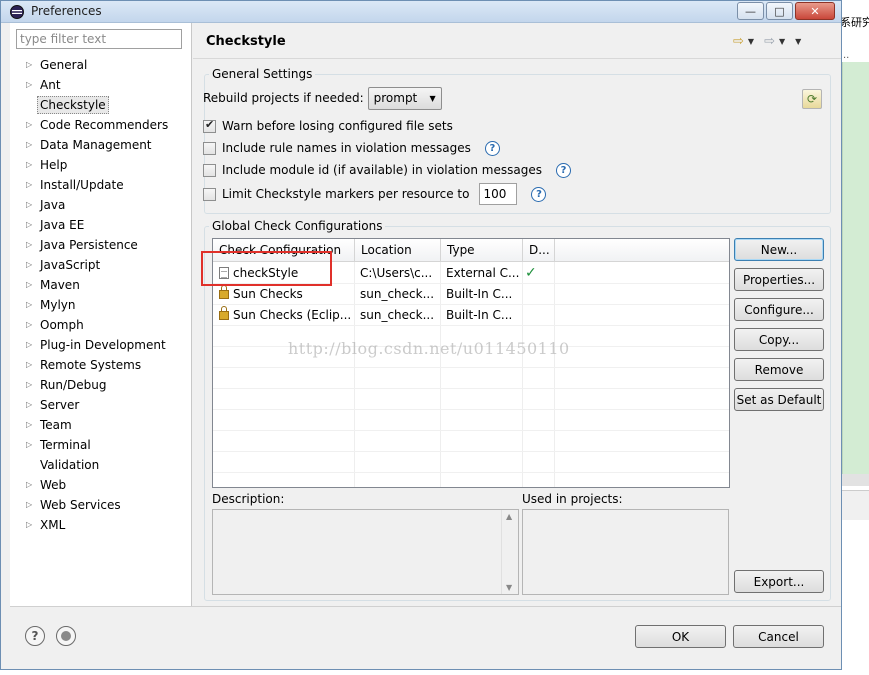 The image size is (869, 675). I want to click on tree-item-javascript: ▷ JavaScript, so click(101, 265).